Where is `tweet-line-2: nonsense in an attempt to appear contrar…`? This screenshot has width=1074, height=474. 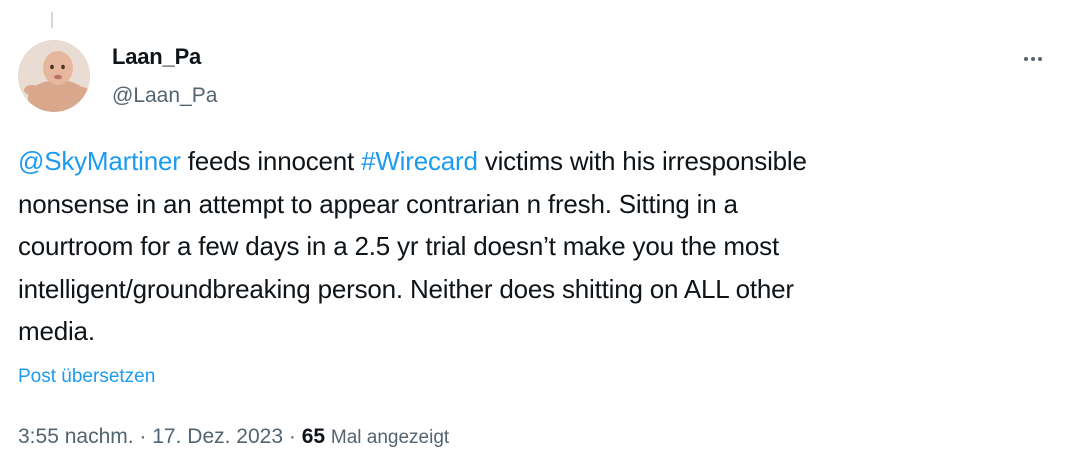
tweet-line-2: nonsense in an attempt to appear contrar… is located at coordinates (378, 203).